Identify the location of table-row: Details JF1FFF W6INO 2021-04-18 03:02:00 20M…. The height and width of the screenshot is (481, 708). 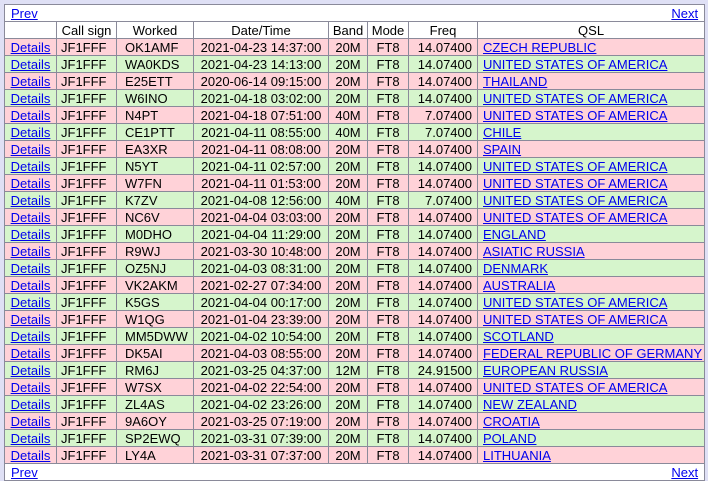
(355, 98).